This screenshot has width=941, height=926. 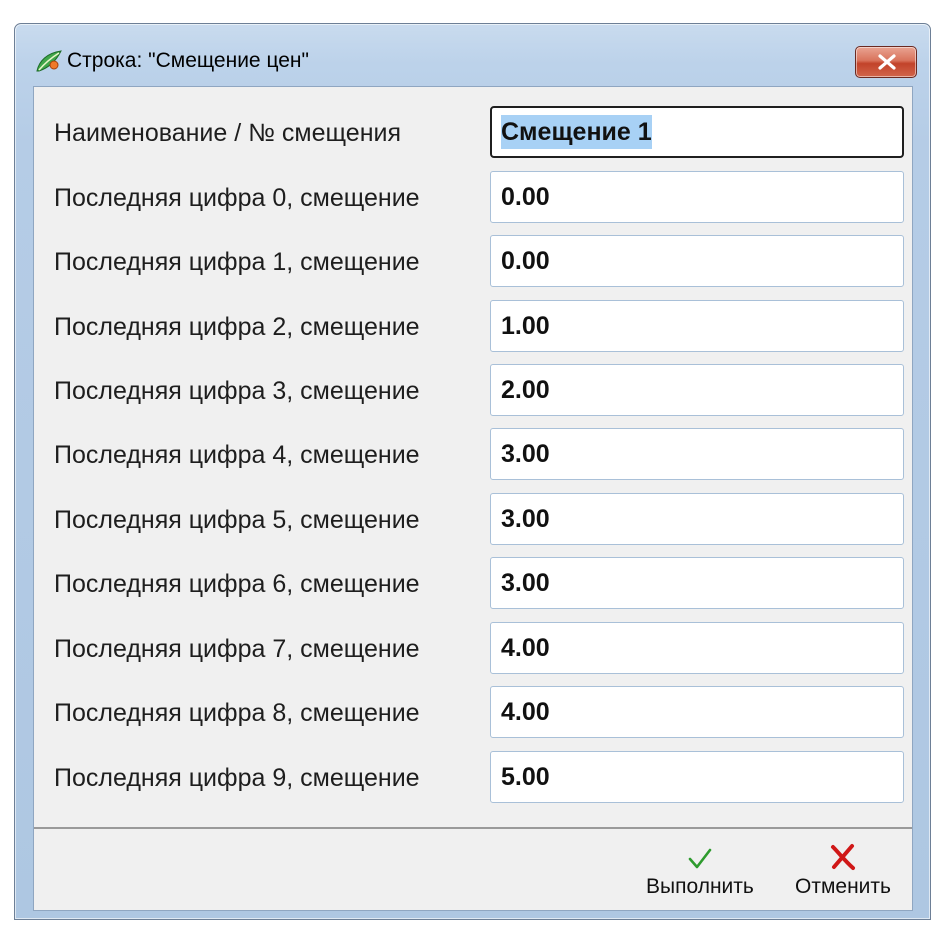 What do you see at coordinates (697, 132) in the screenshot?
I see `name-input: Смещение 1` at bounding box center [697, 132].